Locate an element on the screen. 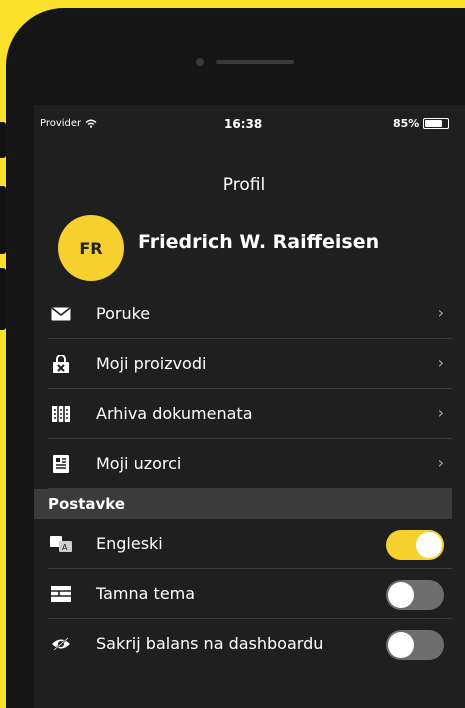 The width and height of the screenshot is (465, 708). menu-item-label: Arhiva dokumenata is located at coordinates (174, 413).